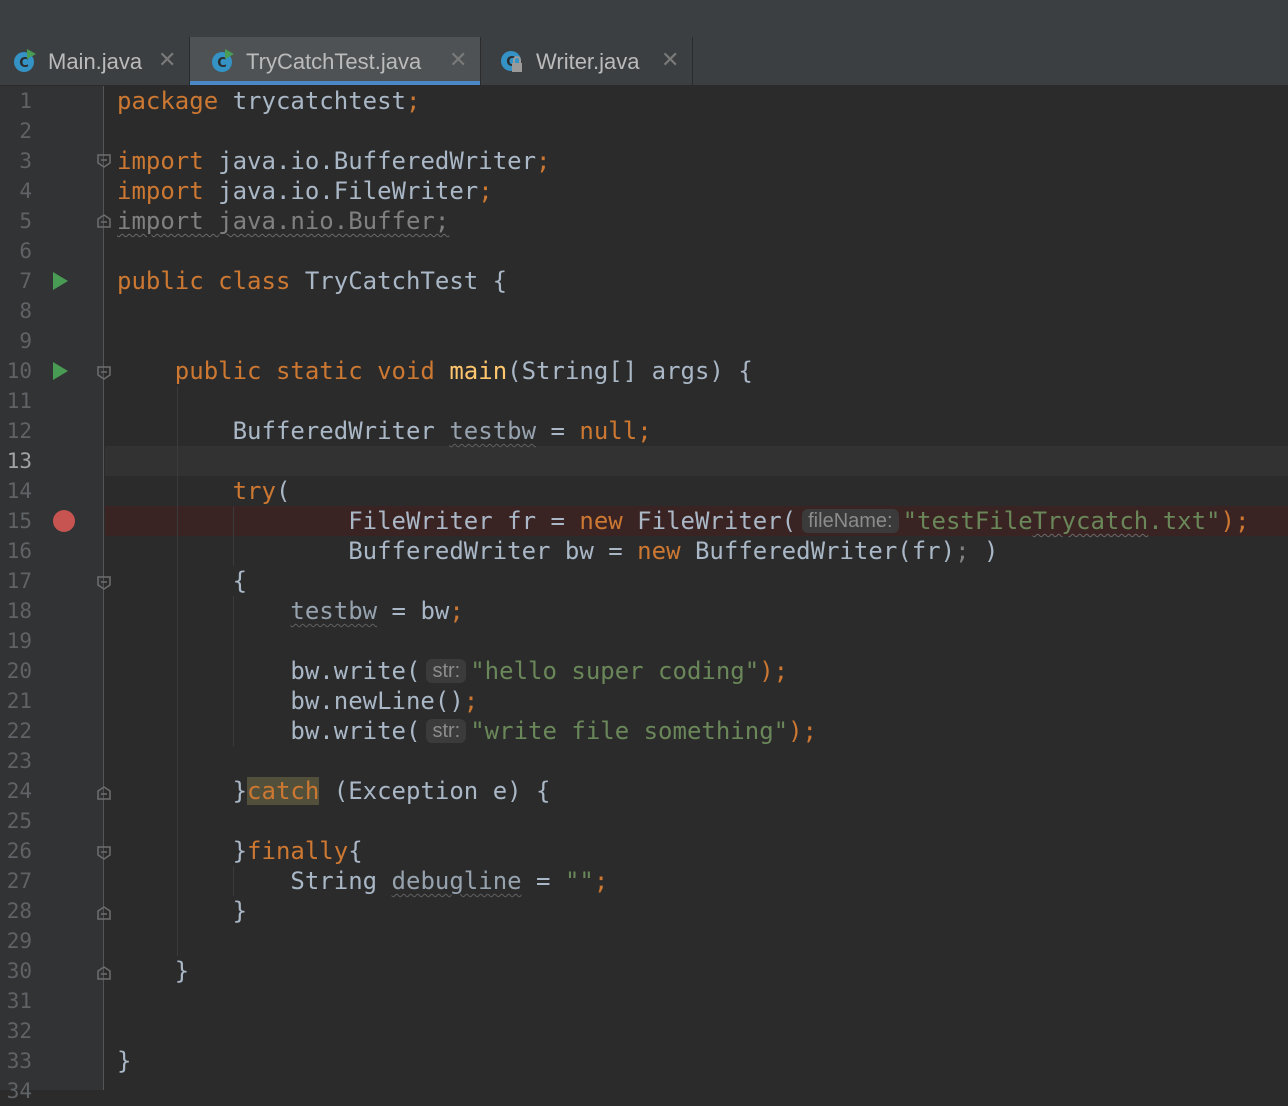 This screenshot has width=1288, height=1106. What do you see at coordinates (182, 581) in the screenshot?
I see `code-line-17: {` at bounding box center [182, 581].